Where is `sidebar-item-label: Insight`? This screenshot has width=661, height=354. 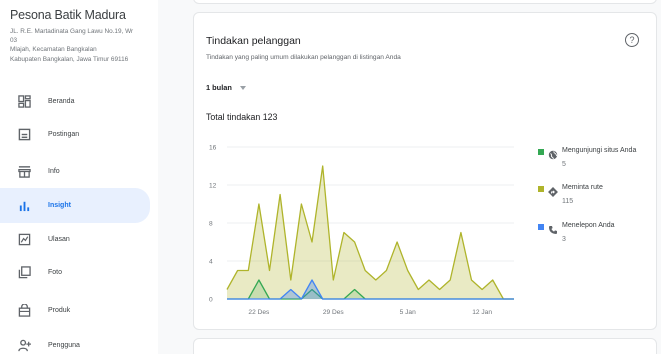
sidebar-item-label: Insight is located at coordinates (59, 205).